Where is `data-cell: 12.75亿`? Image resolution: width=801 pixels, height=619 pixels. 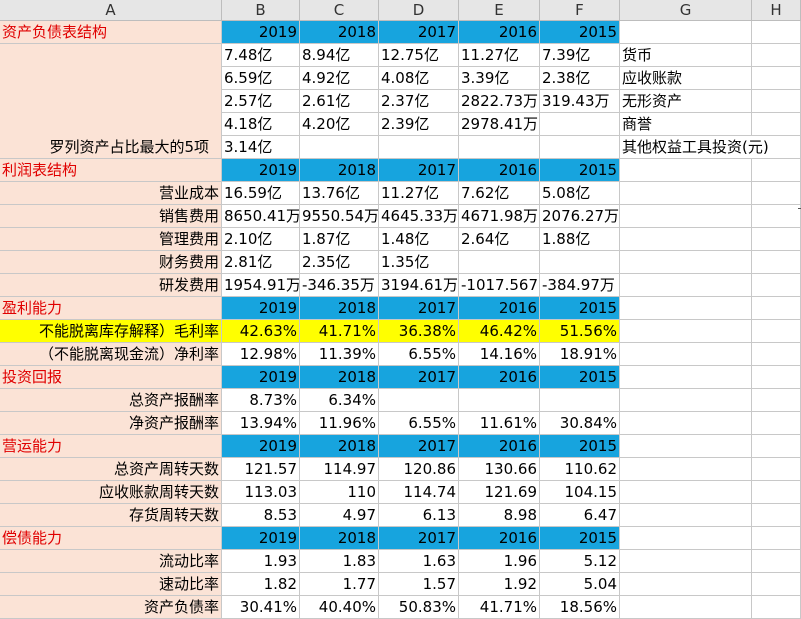 data-cell: 12.75亿 is located at coordinates (419, 55).